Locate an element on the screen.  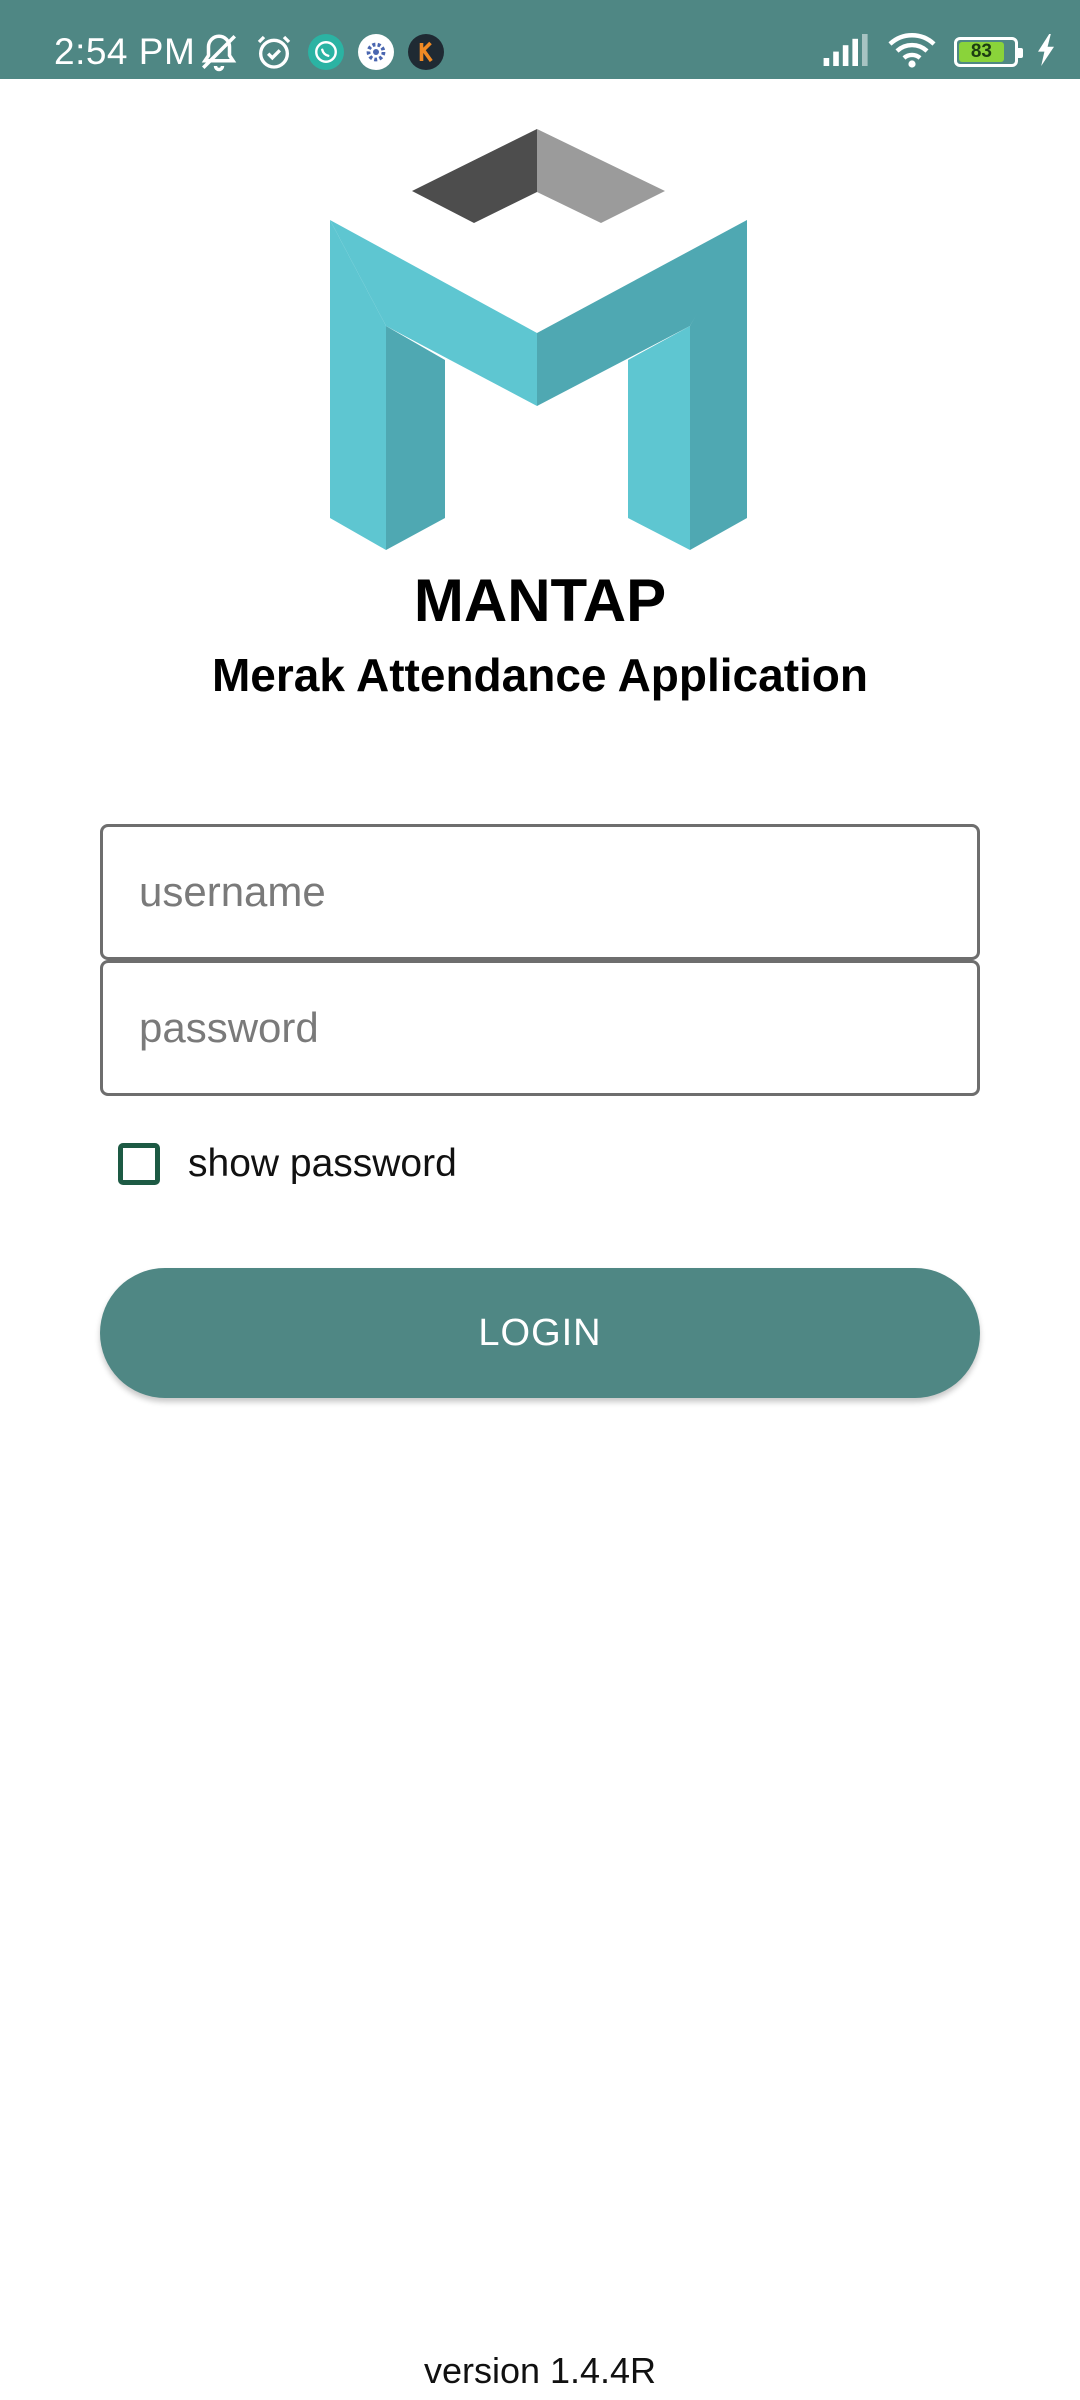
show-password-label: show password is located at coordinates (322, 1163).